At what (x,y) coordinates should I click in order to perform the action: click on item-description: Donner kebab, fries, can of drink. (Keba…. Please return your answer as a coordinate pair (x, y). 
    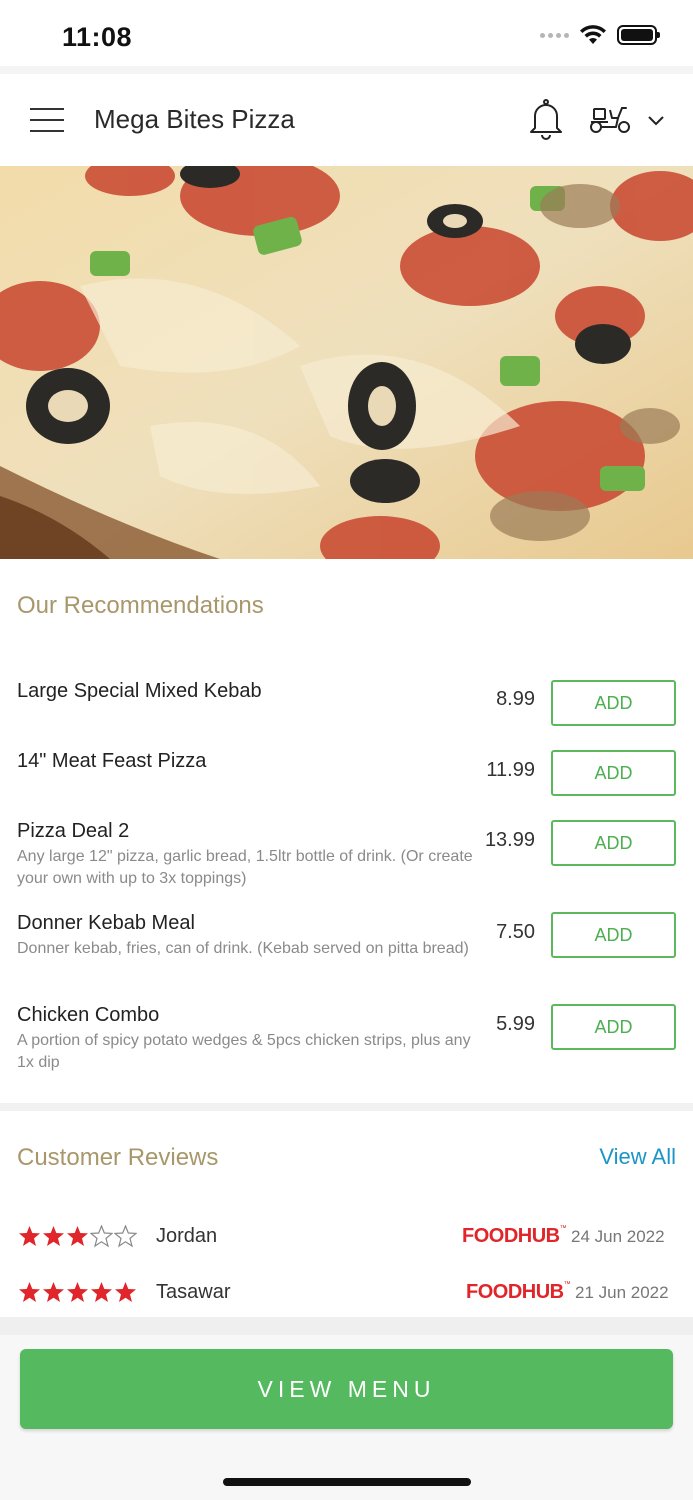
    Looking at the image, I should click on (243, 948).